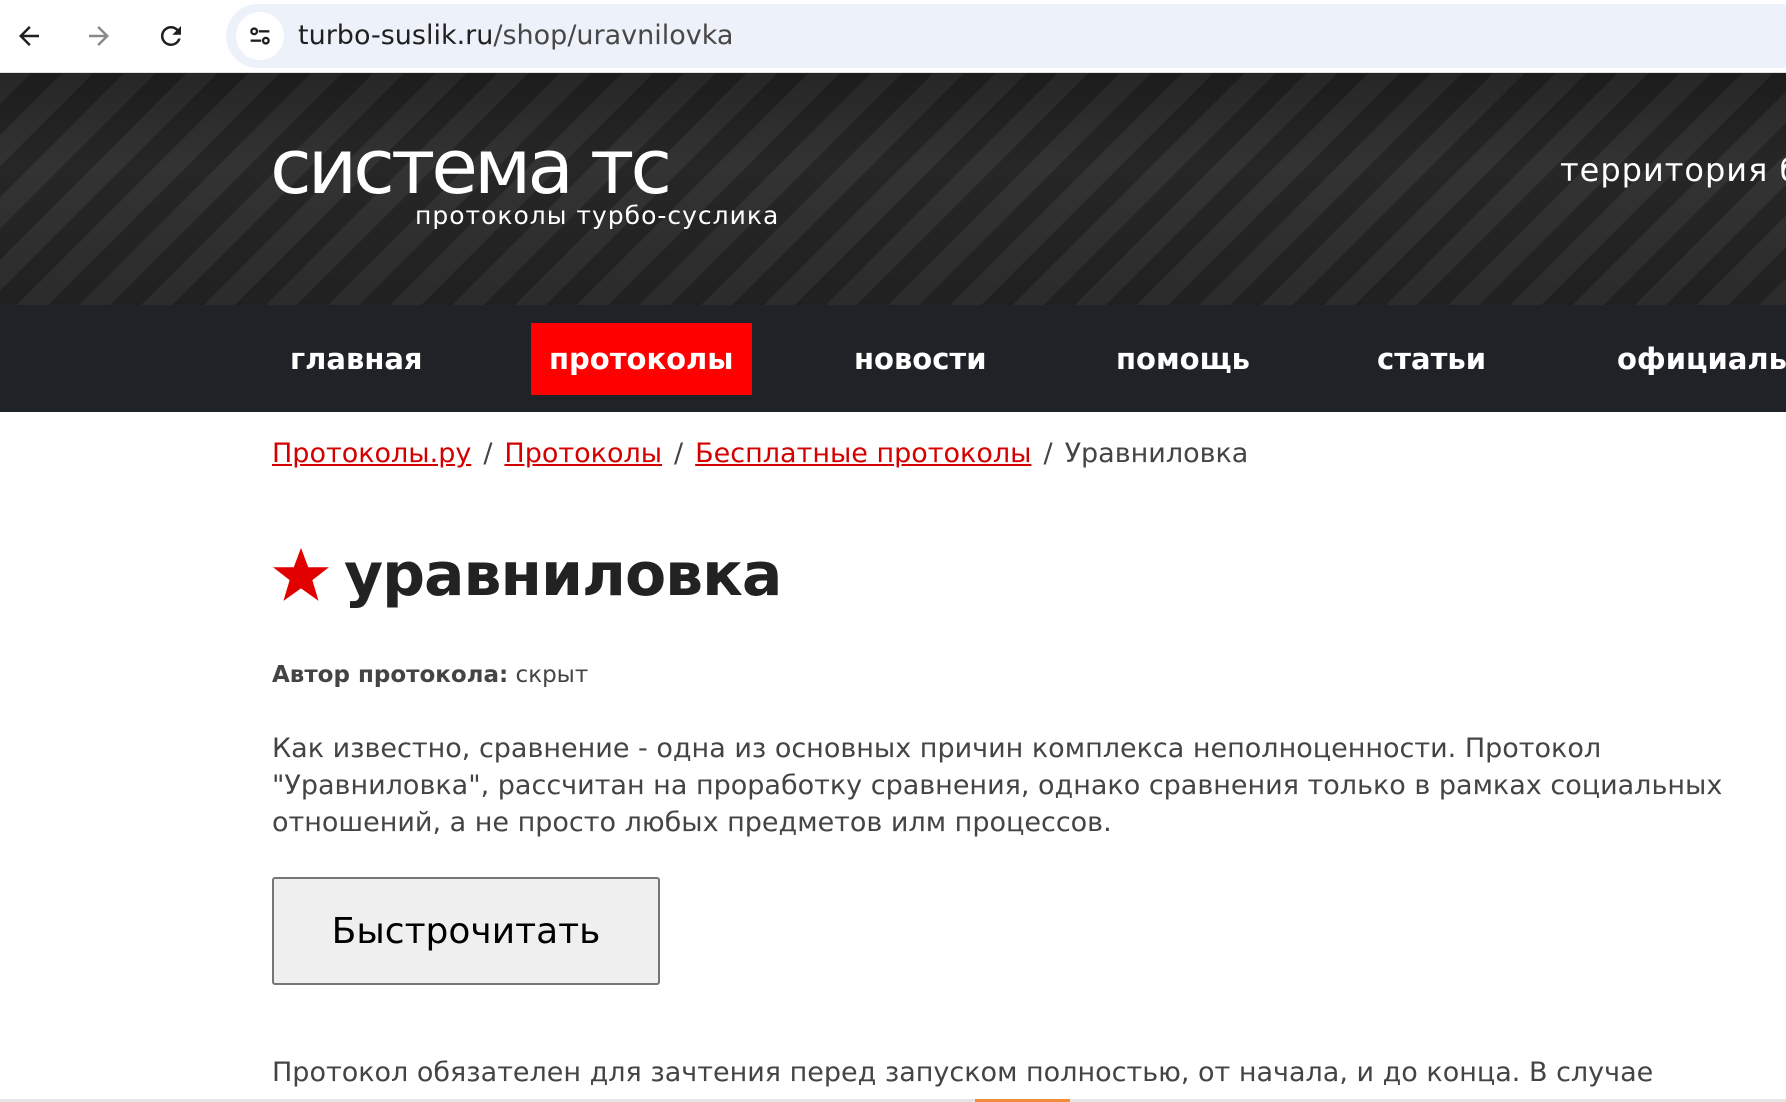 The image size is (1786, 1102). I want to click on breadcrumb-link-protocols: Протоколы, so click(583, 453).